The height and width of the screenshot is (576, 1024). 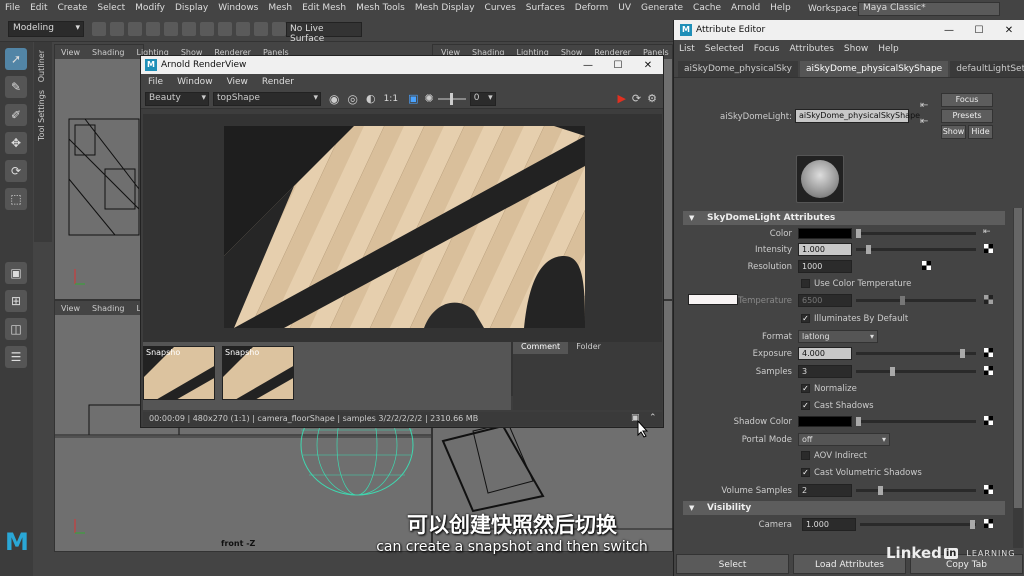 I want to click on render-stop-icon: ▶, so click(x=621, y=98).